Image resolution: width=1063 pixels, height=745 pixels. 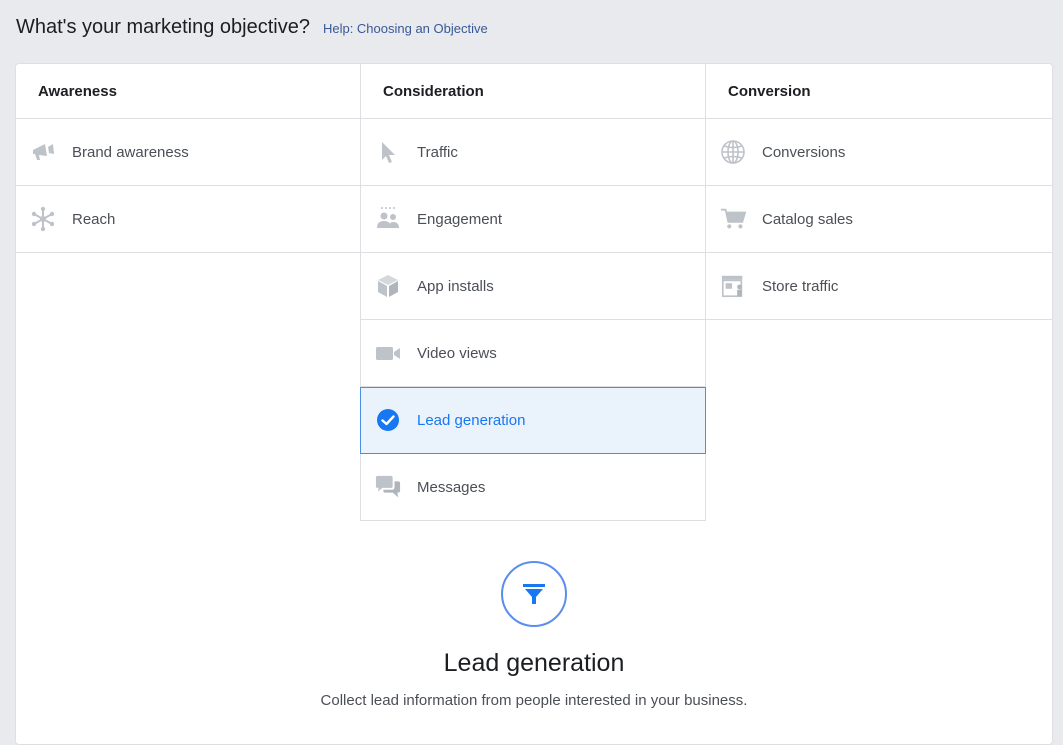 I want to click on objective-label: Lead generation, so click(x=471, y=420).